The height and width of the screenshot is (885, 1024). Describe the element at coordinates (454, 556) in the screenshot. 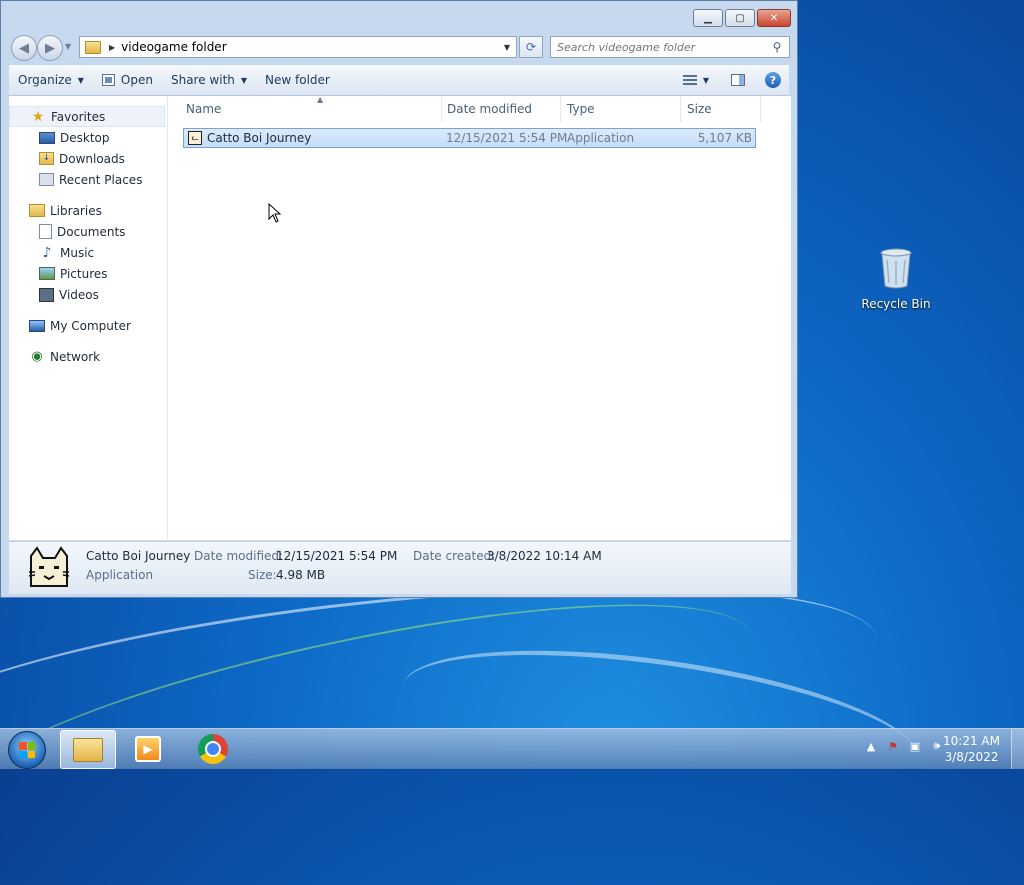

I see `details-date-created-label: Date created:` at that location.